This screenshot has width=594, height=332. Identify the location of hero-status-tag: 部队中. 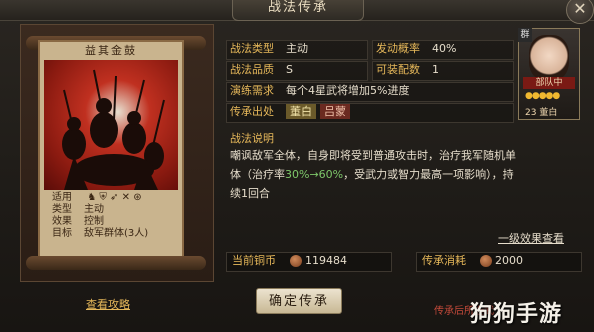
(549, 83).